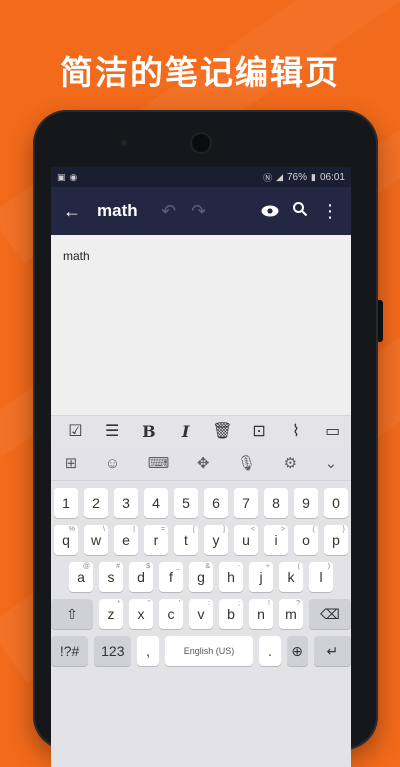  Describe the element at coordinates (279, 176) in the screenshot. I see `signal-icon: ◢` at that location.